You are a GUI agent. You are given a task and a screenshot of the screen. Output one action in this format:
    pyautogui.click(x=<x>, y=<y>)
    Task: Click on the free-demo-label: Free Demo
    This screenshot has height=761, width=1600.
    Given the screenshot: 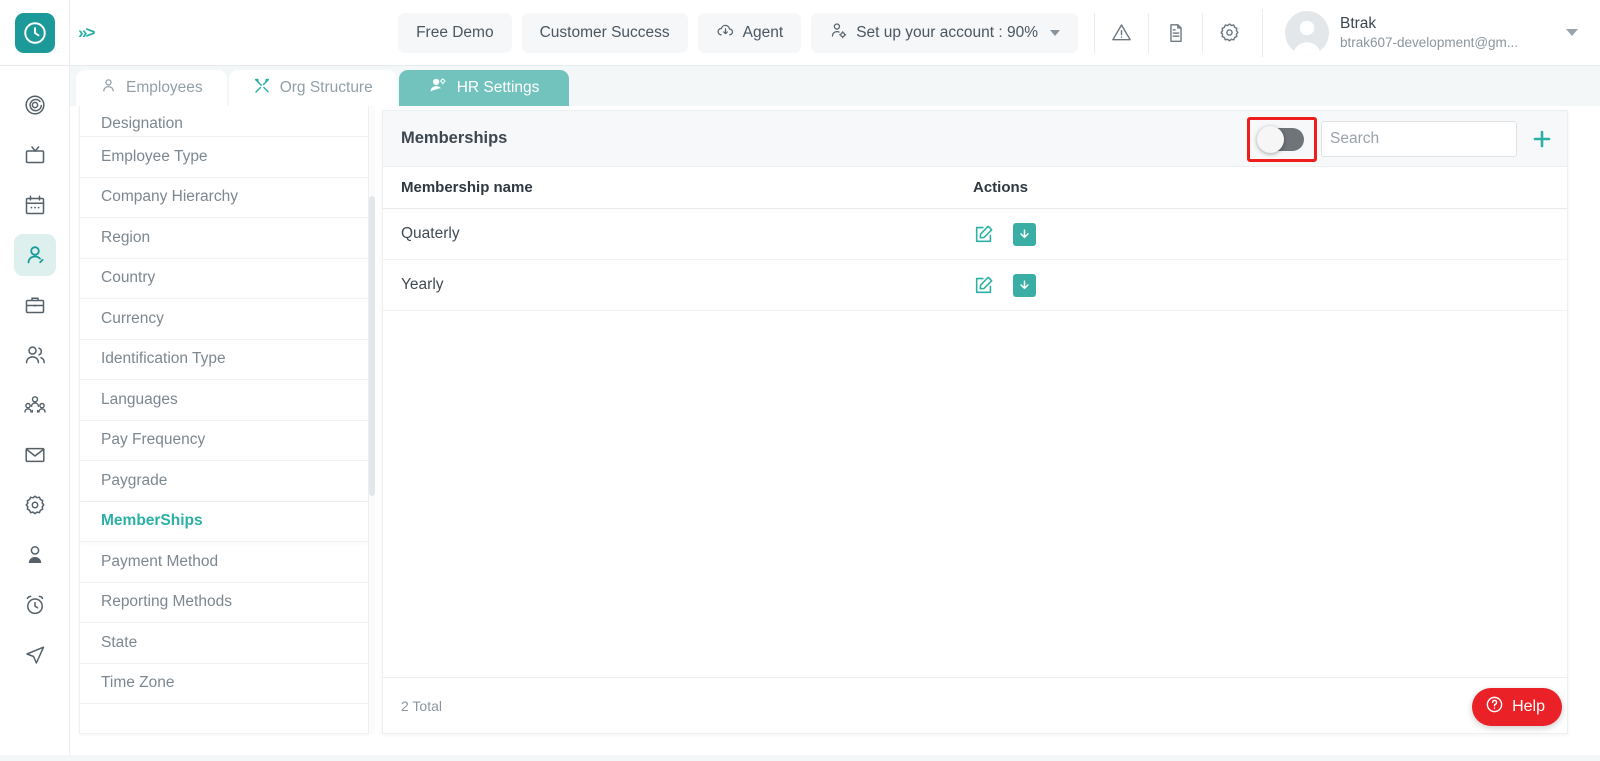 What is the action you would take?
    pyautogui.click(x=455, y=32)
    